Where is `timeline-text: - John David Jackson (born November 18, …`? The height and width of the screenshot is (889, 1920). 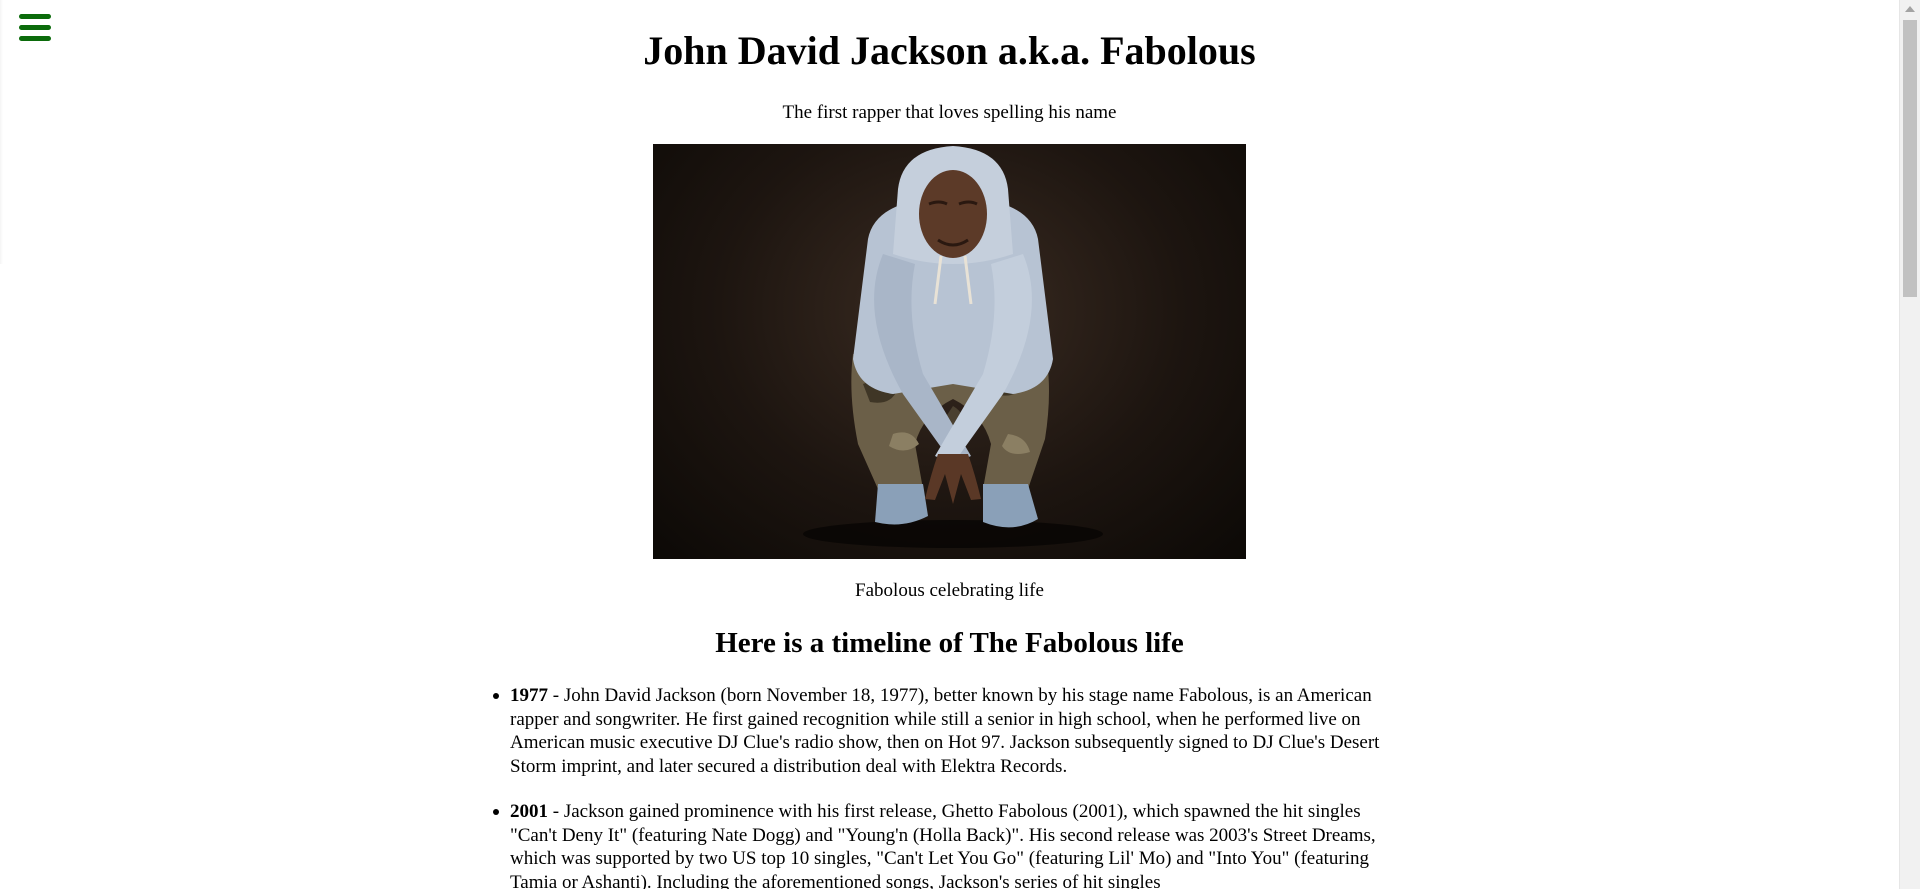
timeline-text: - John David Jackson (born November 18, … is located at coordinates (945, 731).